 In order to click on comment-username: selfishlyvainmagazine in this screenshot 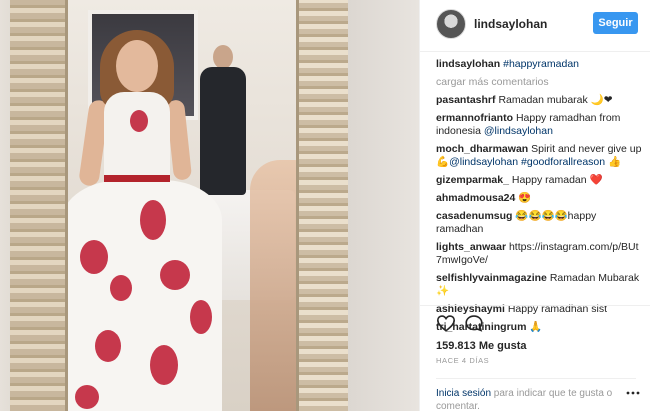, I will do `click(491, 278)`.